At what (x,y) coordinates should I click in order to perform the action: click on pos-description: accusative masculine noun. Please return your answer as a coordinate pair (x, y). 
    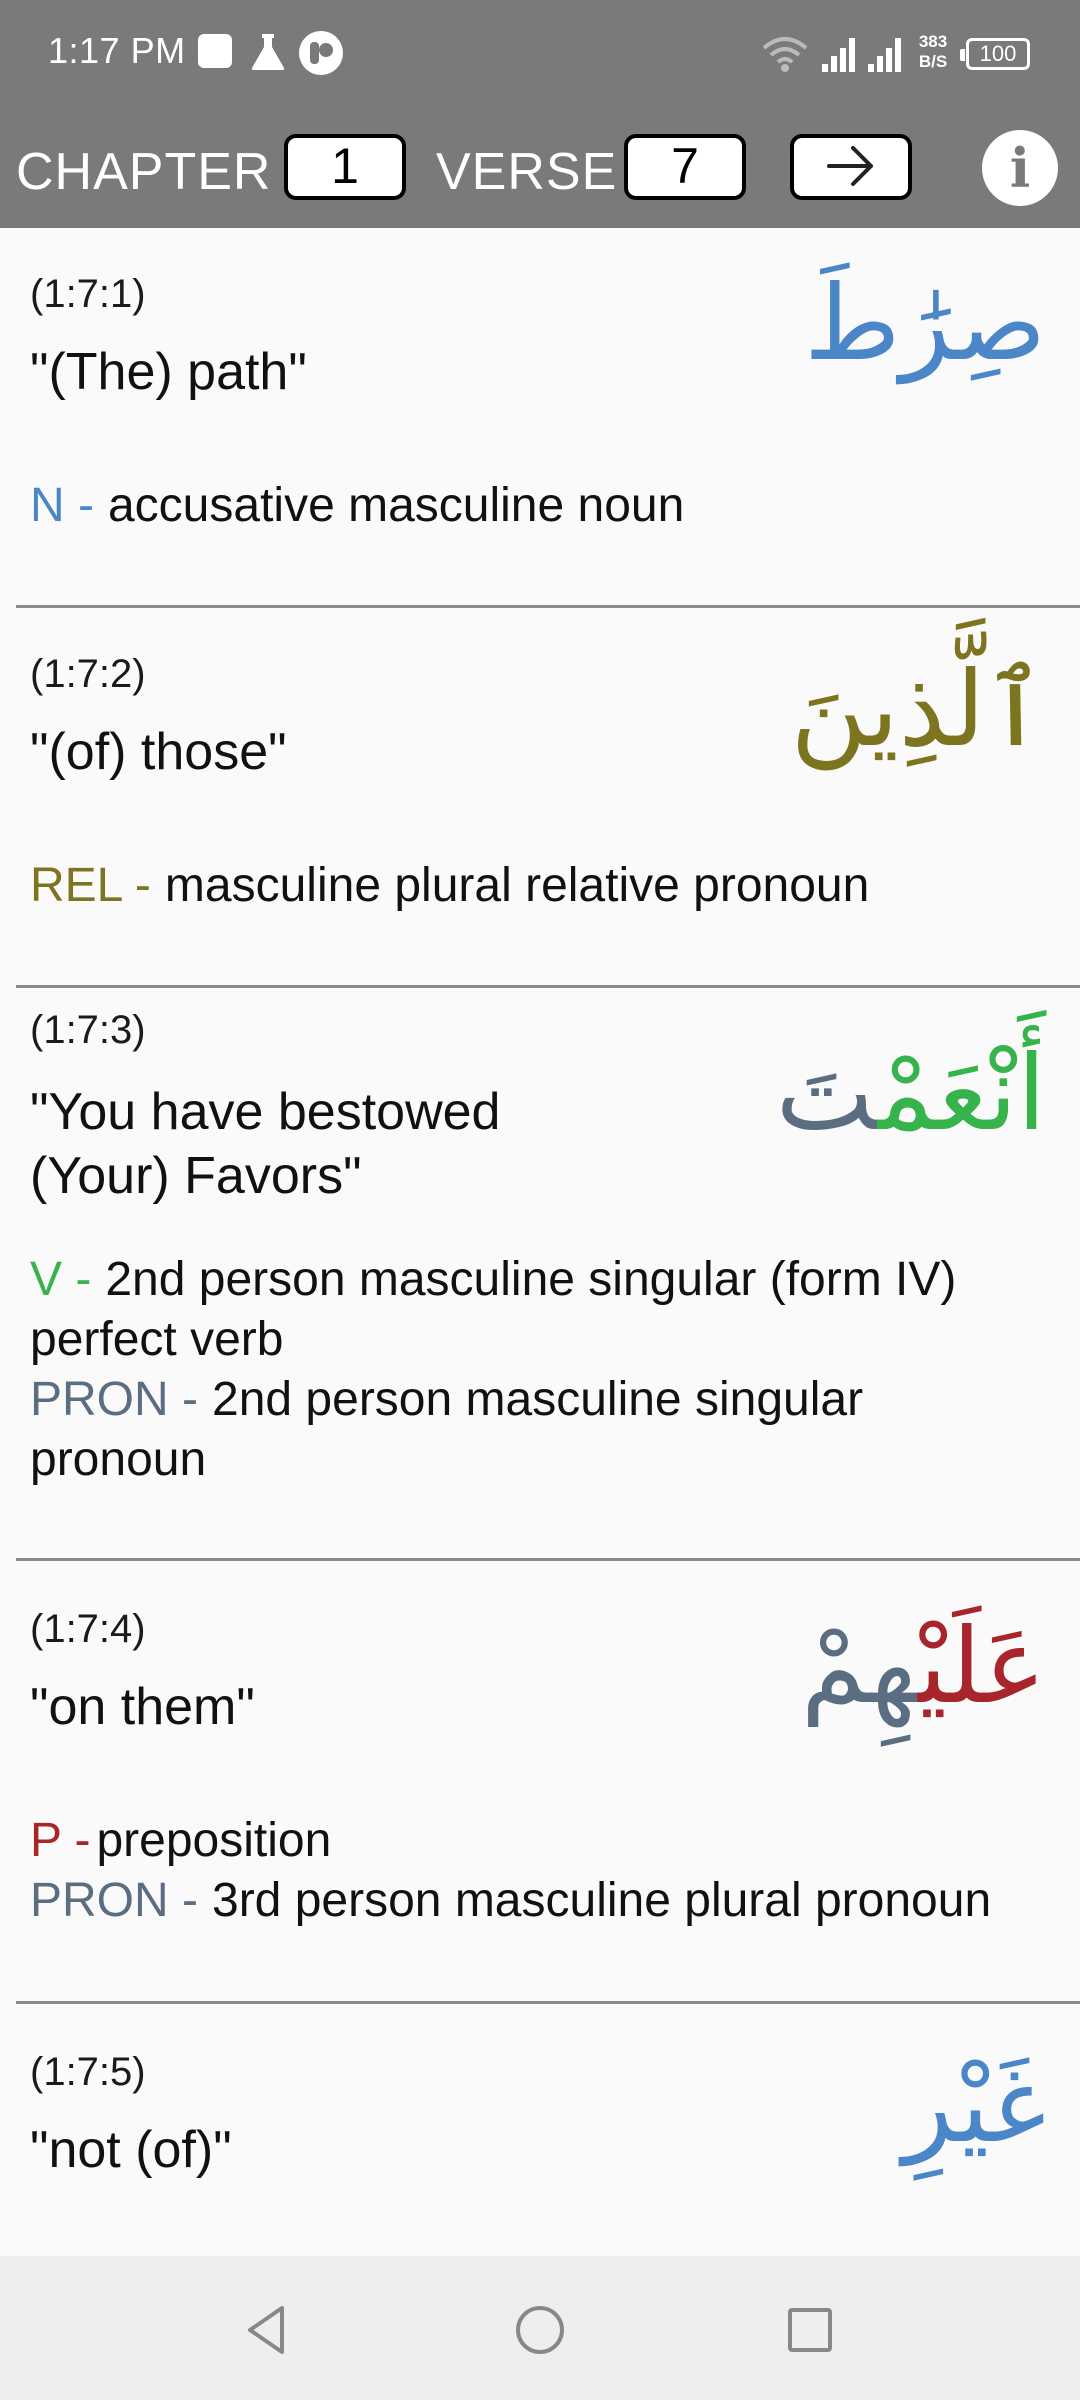
    Looking at the image, I should click on (396, 505).